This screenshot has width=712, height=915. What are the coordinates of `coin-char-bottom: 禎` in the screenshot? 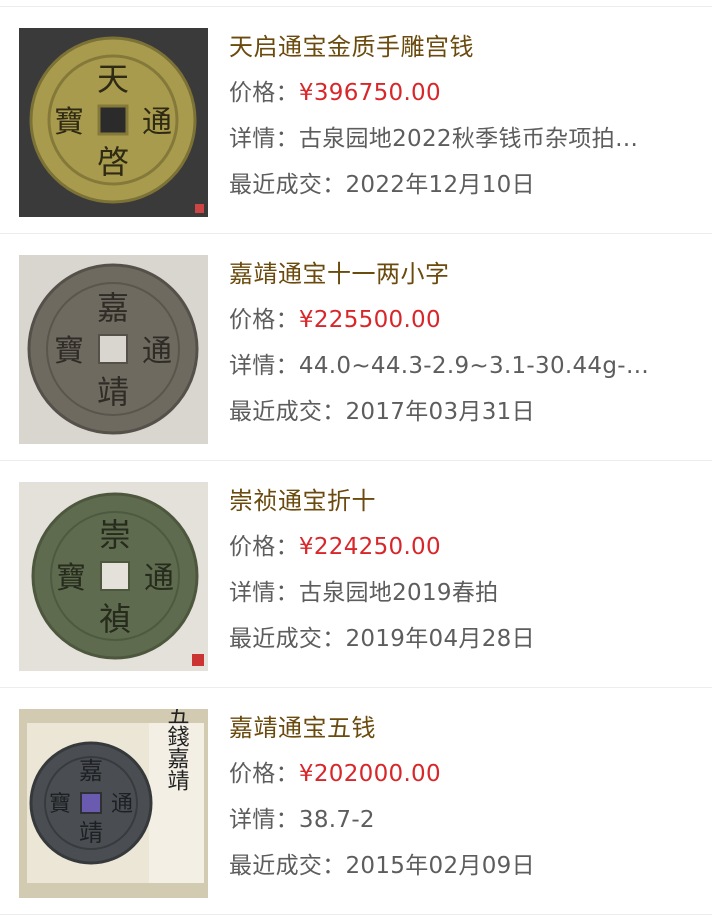 It's located at (115, 619).